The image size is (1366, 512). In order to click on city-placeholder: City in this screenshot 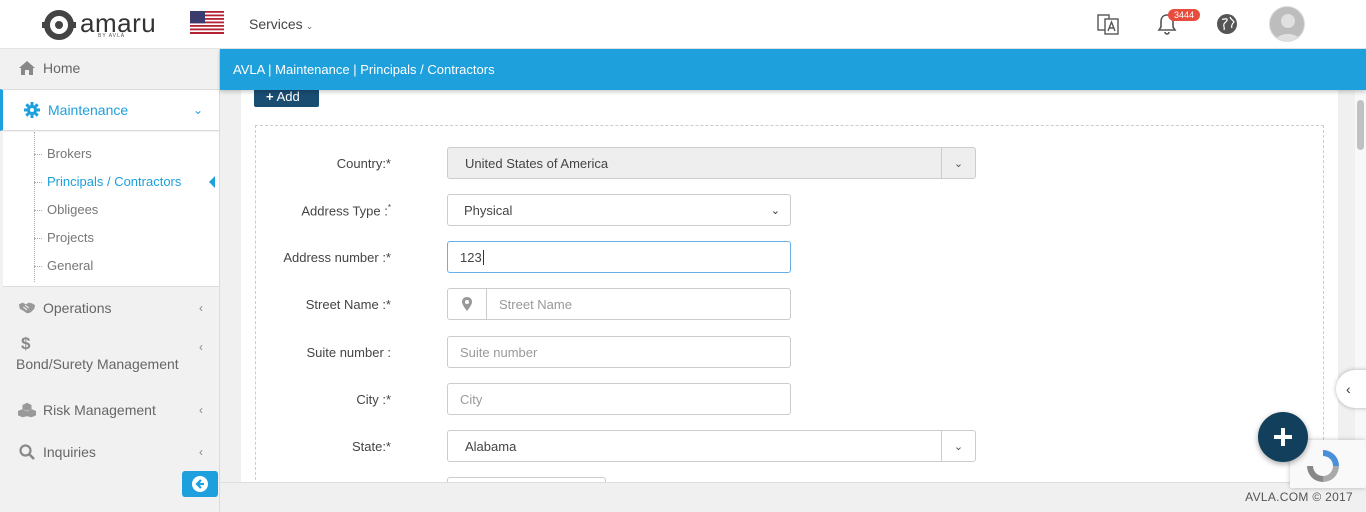, I will do `click(471, 399)`.